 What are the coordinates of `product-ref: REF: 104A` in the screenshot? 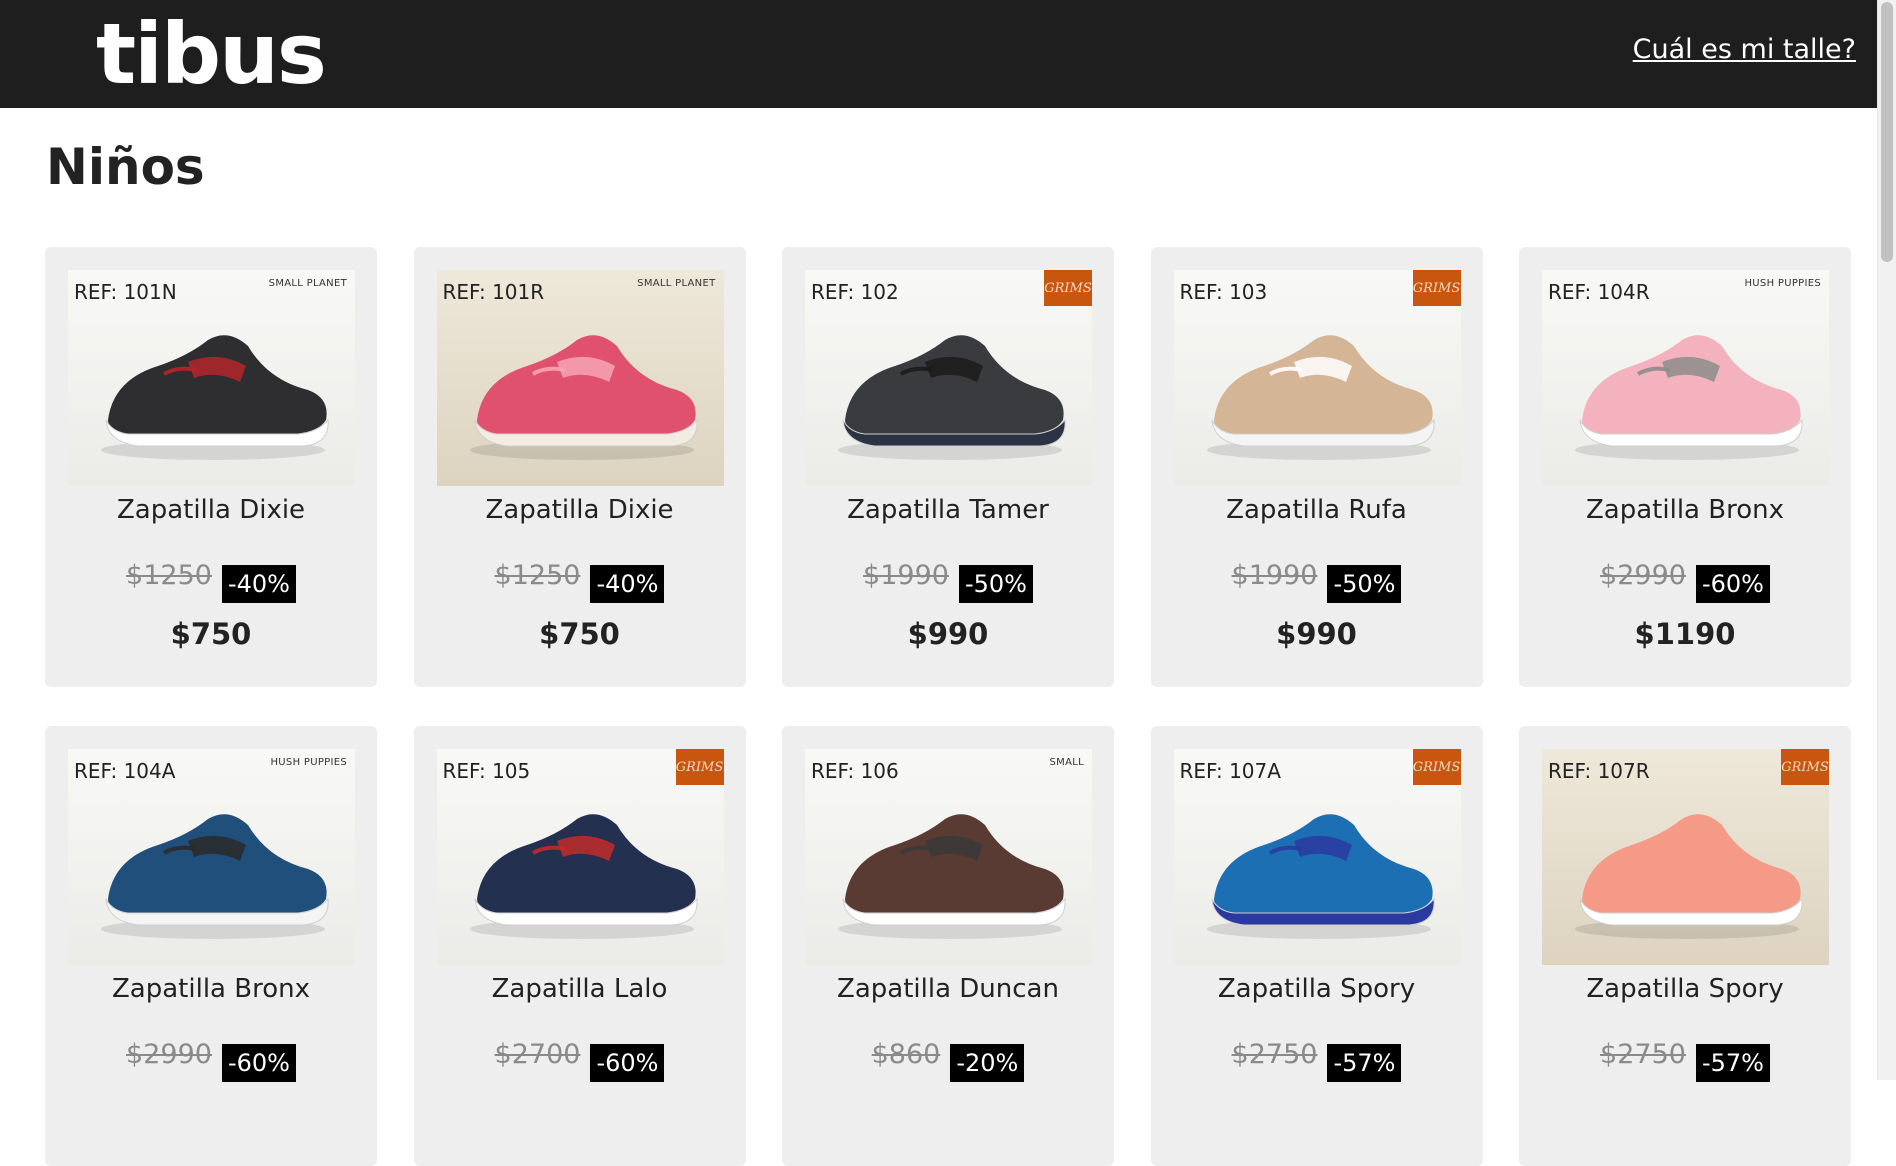 It's located at (125, 771).